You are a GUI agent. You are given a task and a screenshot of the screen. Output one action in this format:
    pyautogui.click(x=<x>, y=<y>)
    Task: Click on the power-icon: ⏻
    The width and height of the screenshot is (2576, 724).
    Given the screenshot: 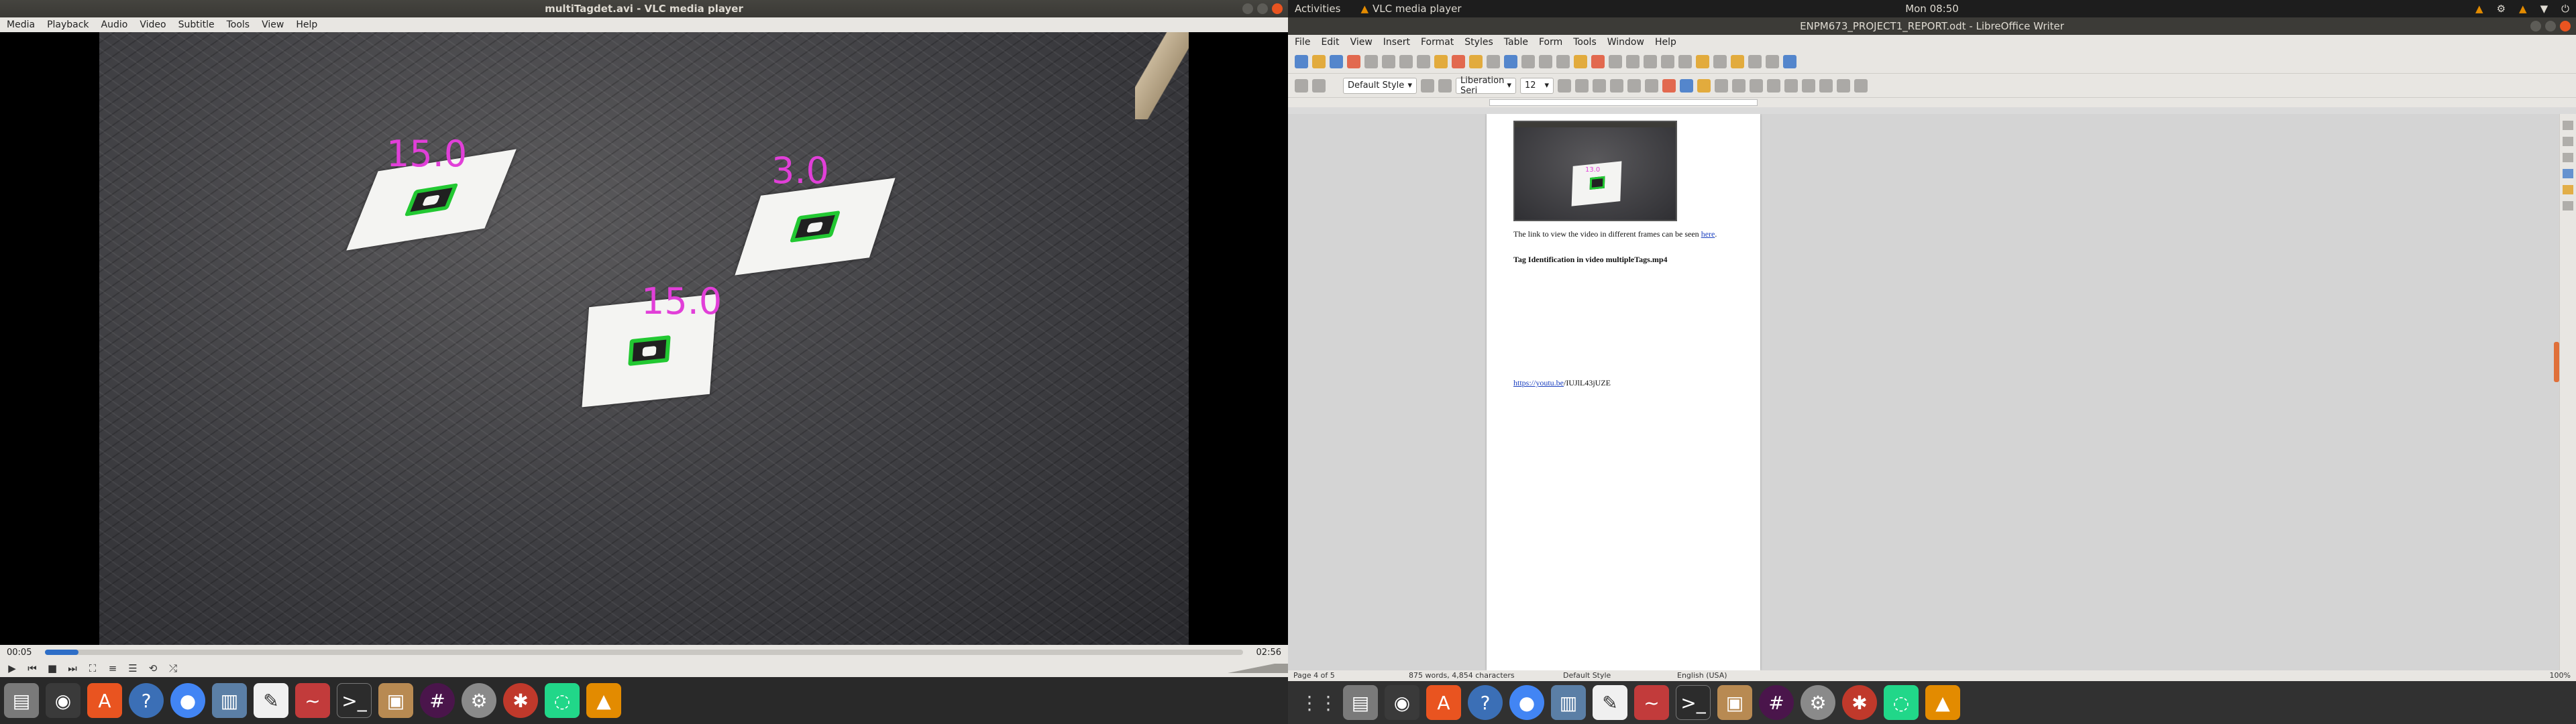 What is the action you would take?
    pyautogui.click(x=2565, y=9)
    